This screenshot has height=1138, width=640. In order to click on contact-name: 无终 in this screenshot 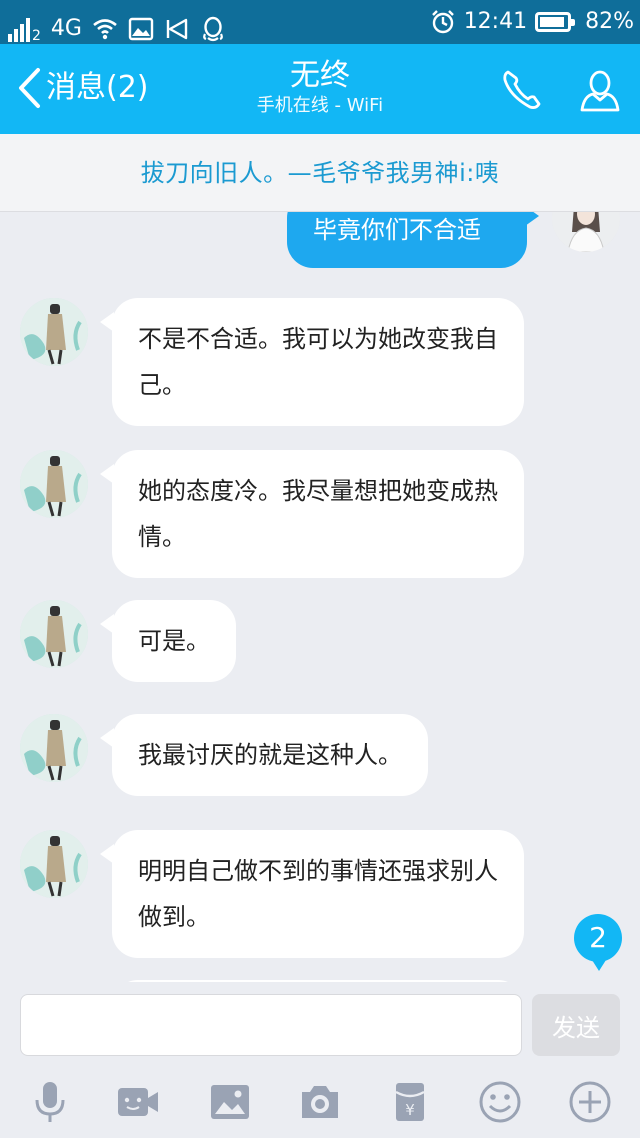, I will do `click(320, 75)`.